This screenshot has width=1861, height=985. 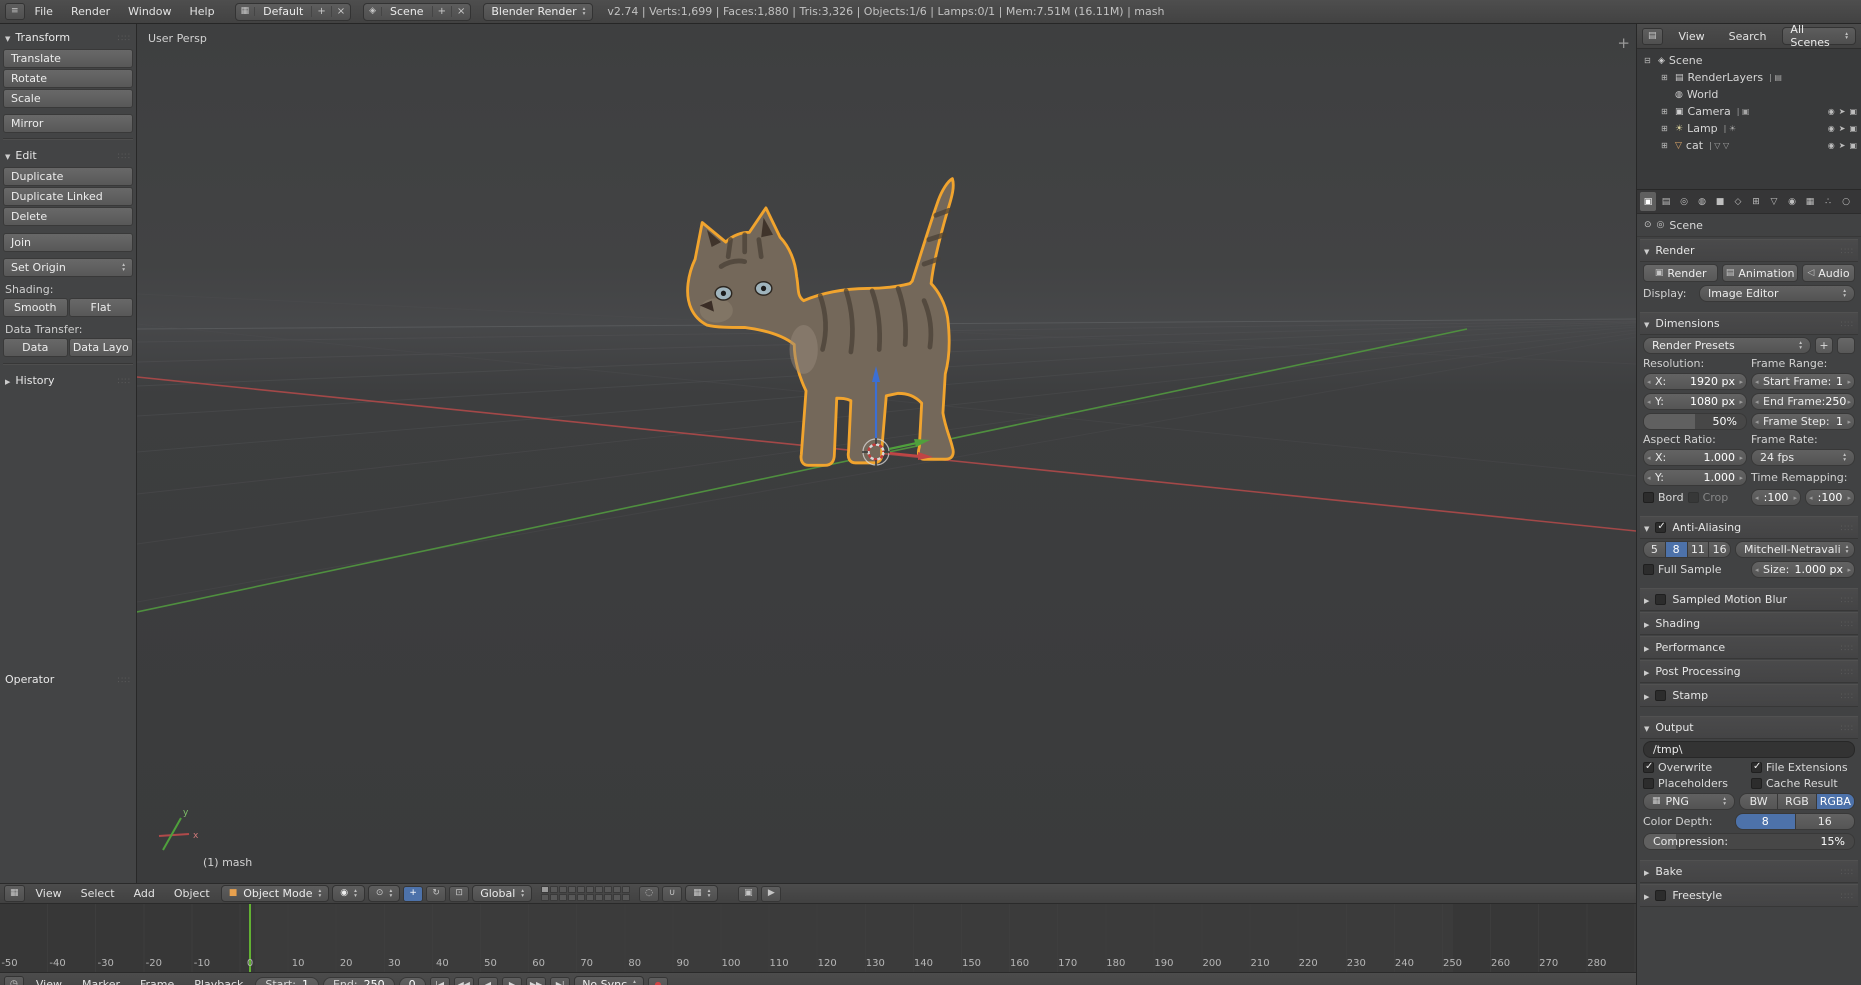 What do you see at coordinates (101, 980) in the screenshot?
I see `timeline-marker-menu: Marker` at bounding box center [101, 980].